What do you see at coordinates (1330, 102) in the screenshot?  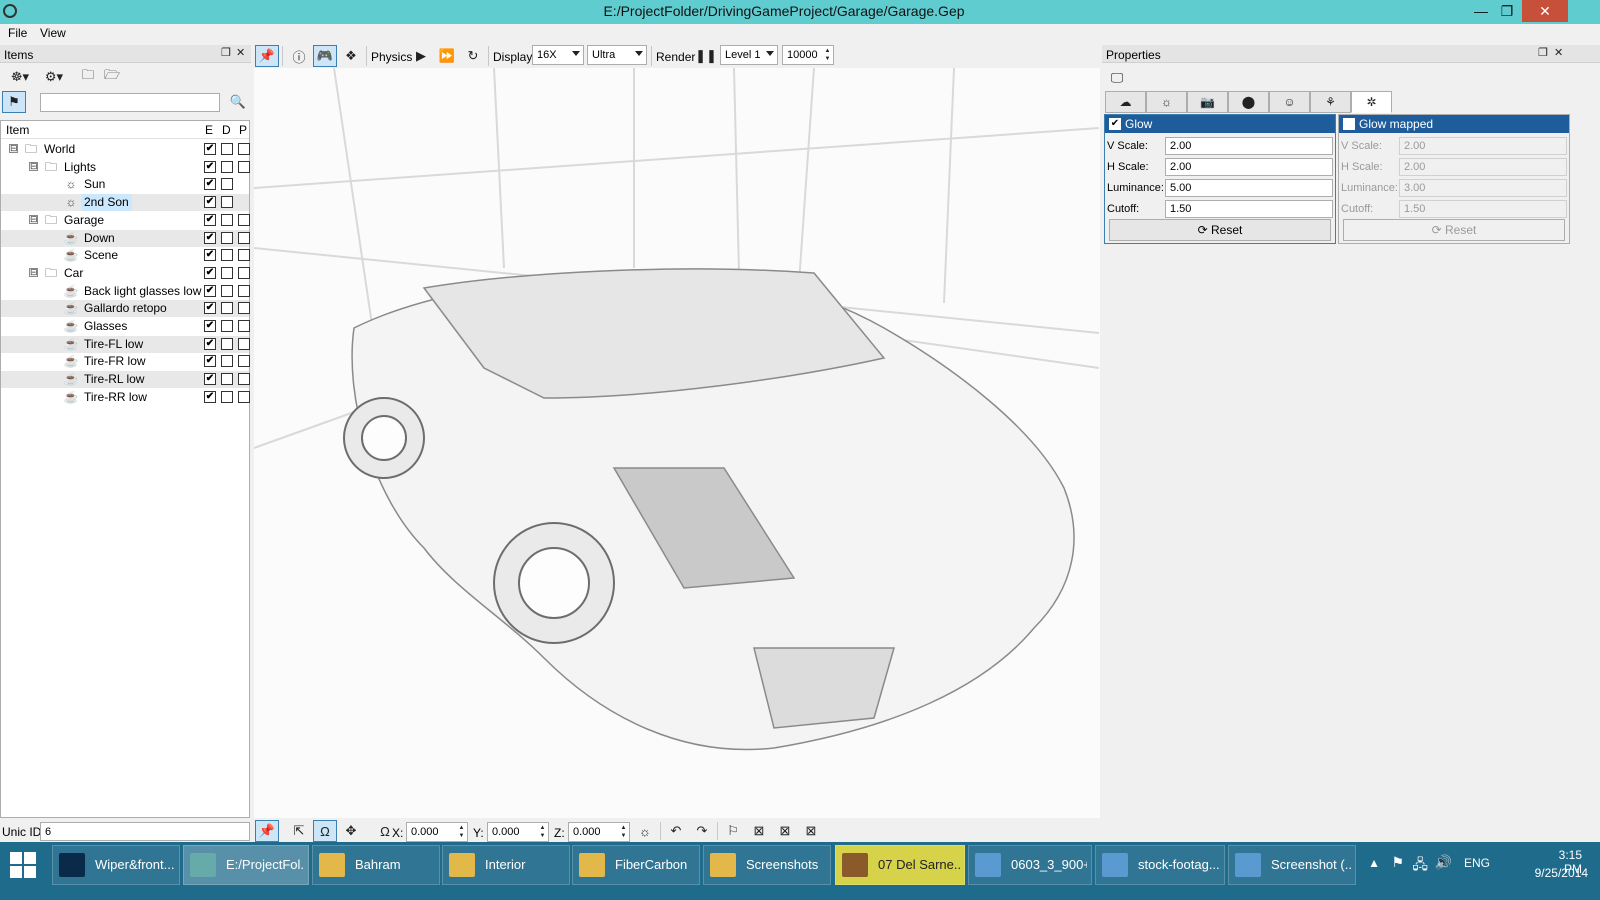 I see `tab-plant: ⚘` at bounding box center [1330, 102].